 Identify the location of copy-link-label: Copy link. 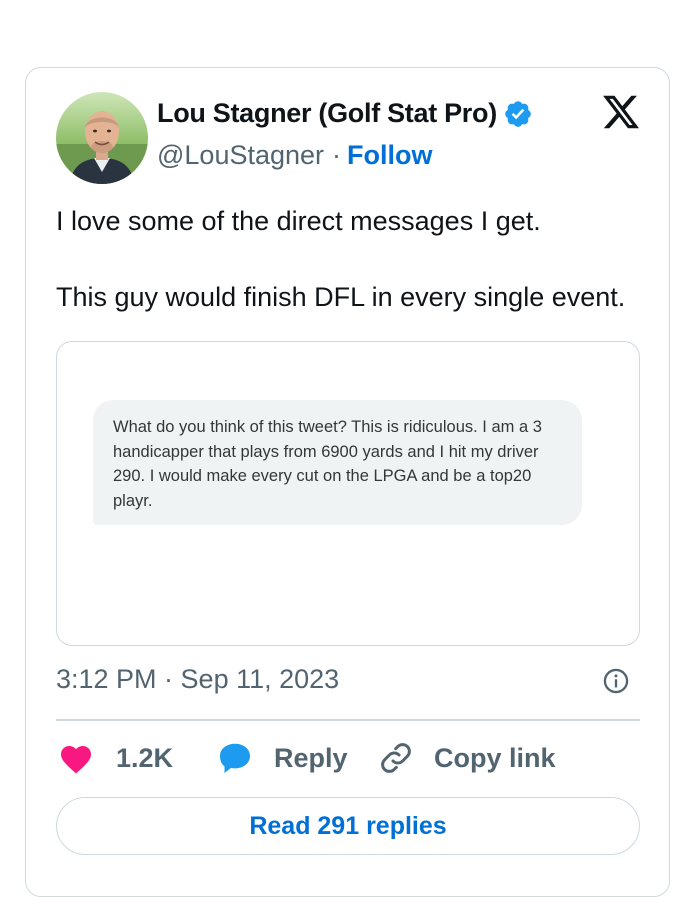
(495, 757).